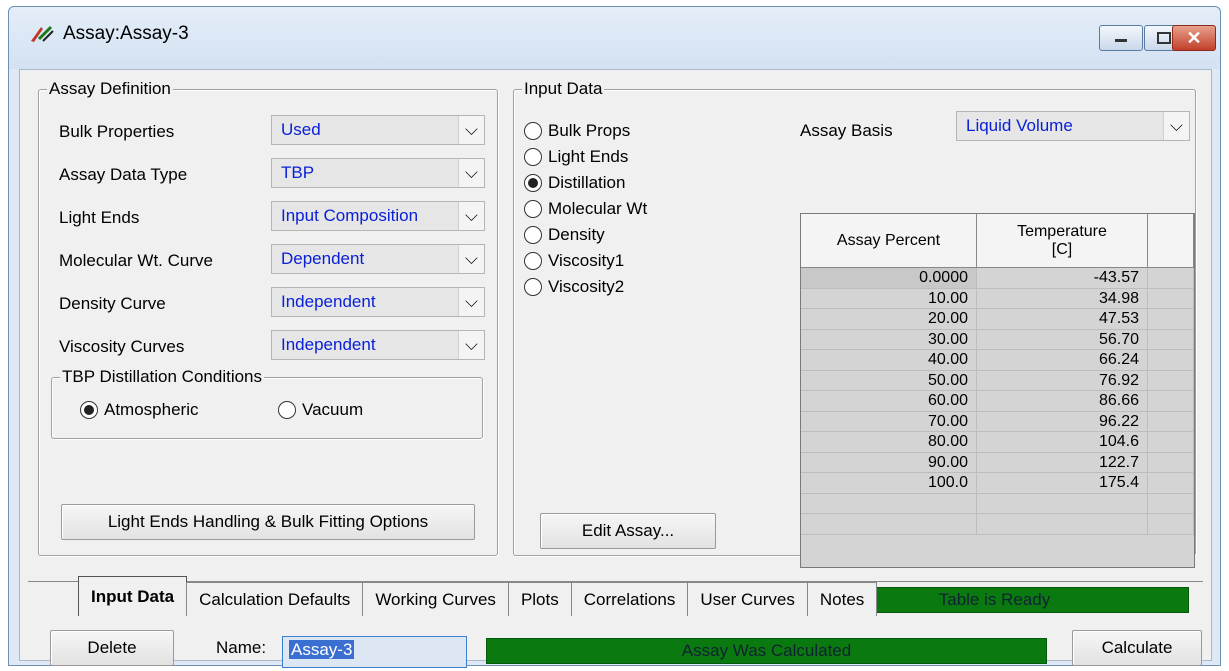 The width and height of the screenshot is (1229, 671). What do you see at coordinates (1062, 278) in the screenshot?
I see `temperature-cell: -43.57` at bounding box center [1062, 278].